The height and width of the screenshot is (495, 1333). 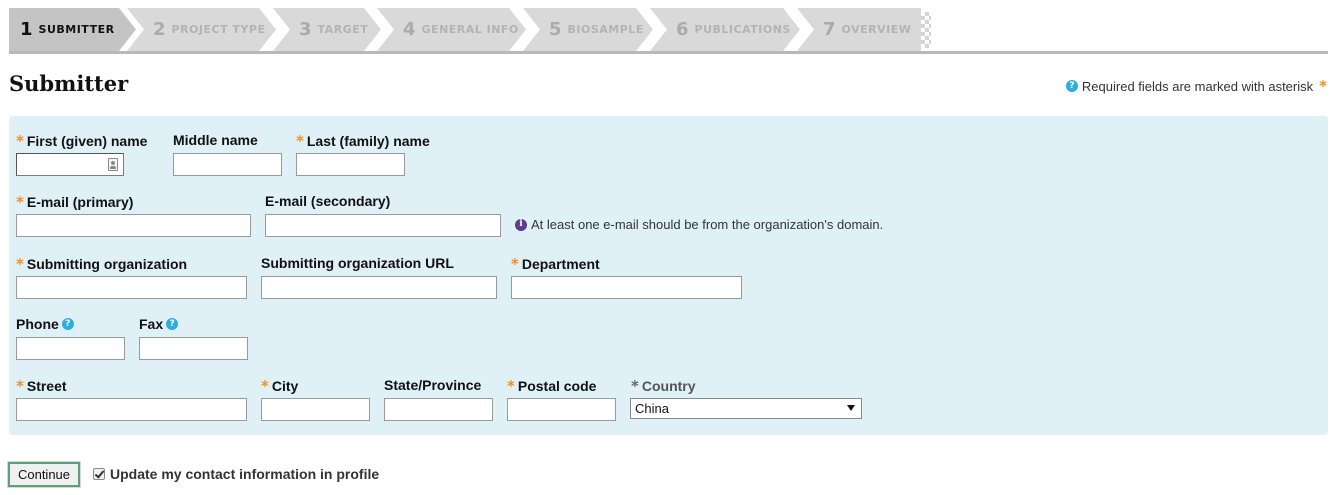 I want to click on fax-input, so click(x=193, y=348).